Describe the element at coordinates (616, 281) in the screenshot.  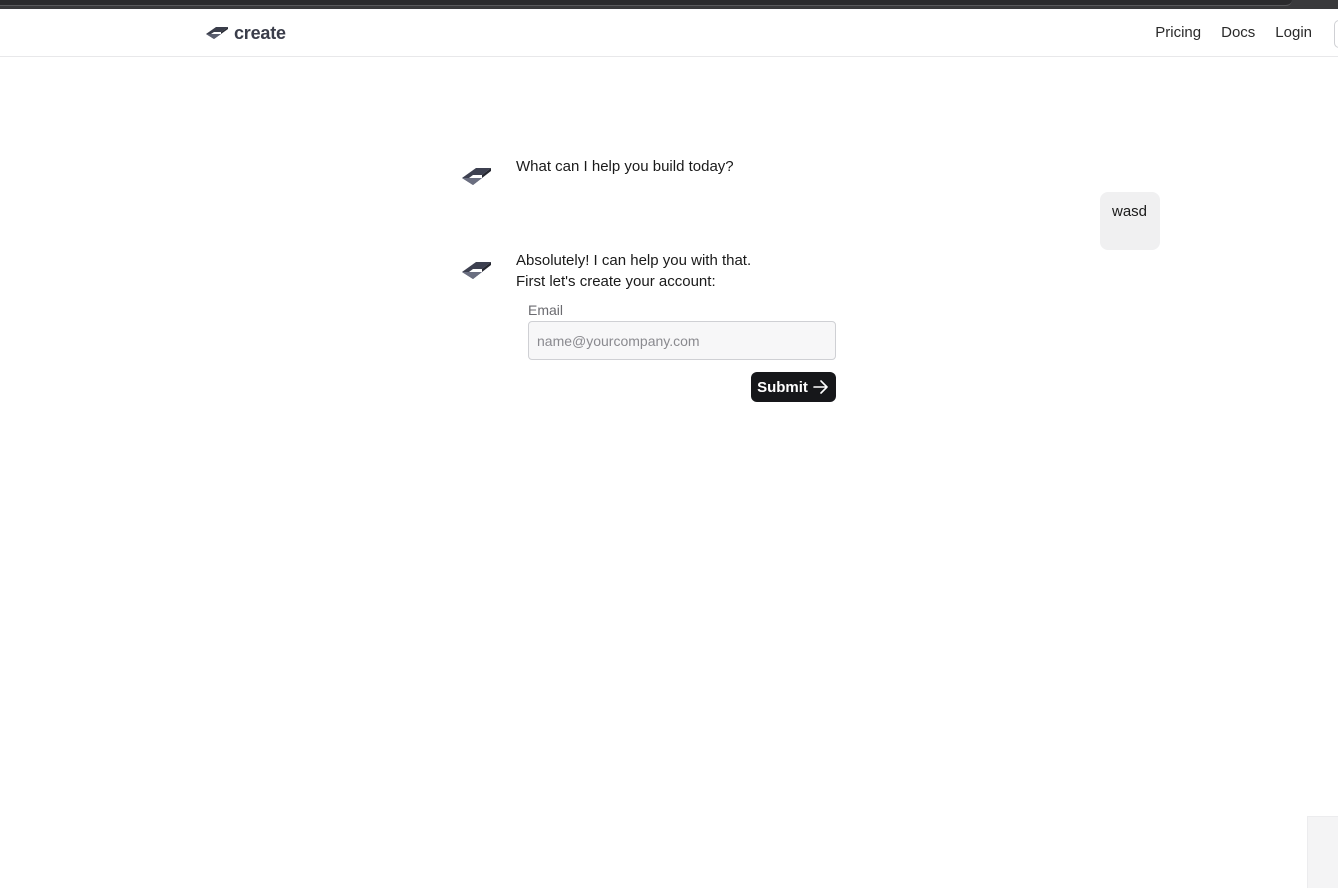
I see `assistant-reply-line2: First let's create your account:` at that location.